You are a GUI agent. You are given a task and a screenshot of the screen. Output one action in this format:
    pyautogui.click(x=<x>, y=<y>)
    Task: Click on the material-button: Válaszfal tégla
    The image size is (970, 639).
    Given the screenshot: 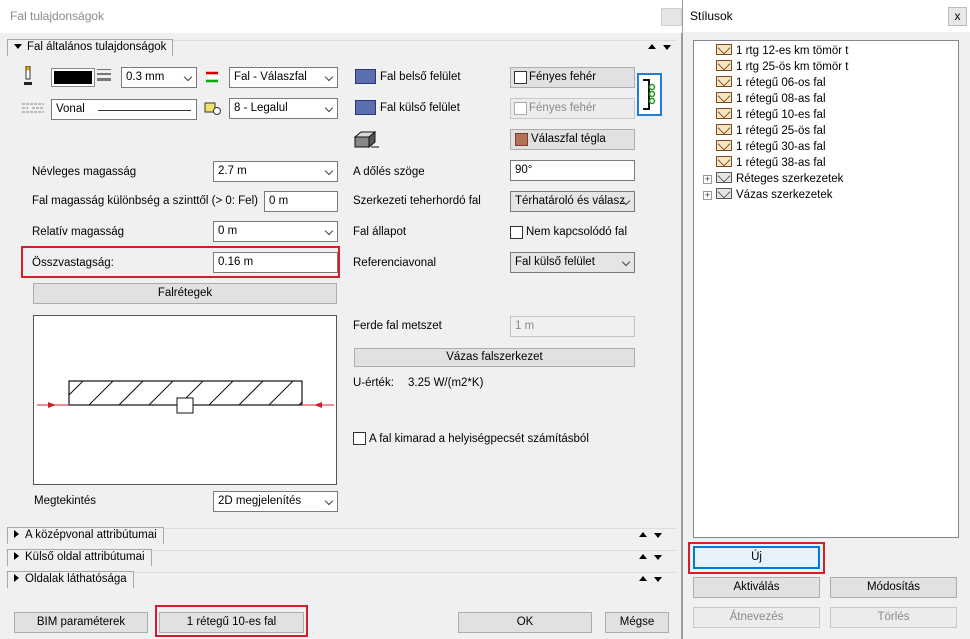 What is the action you would take?
    pyautogui.click(x=572, y=139)
    